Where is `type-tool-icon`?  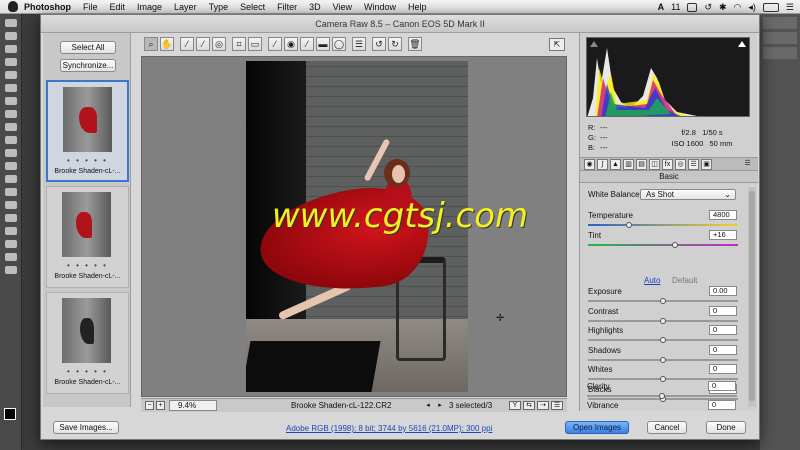
type-tool-icon is located at coordinates (11, 218).